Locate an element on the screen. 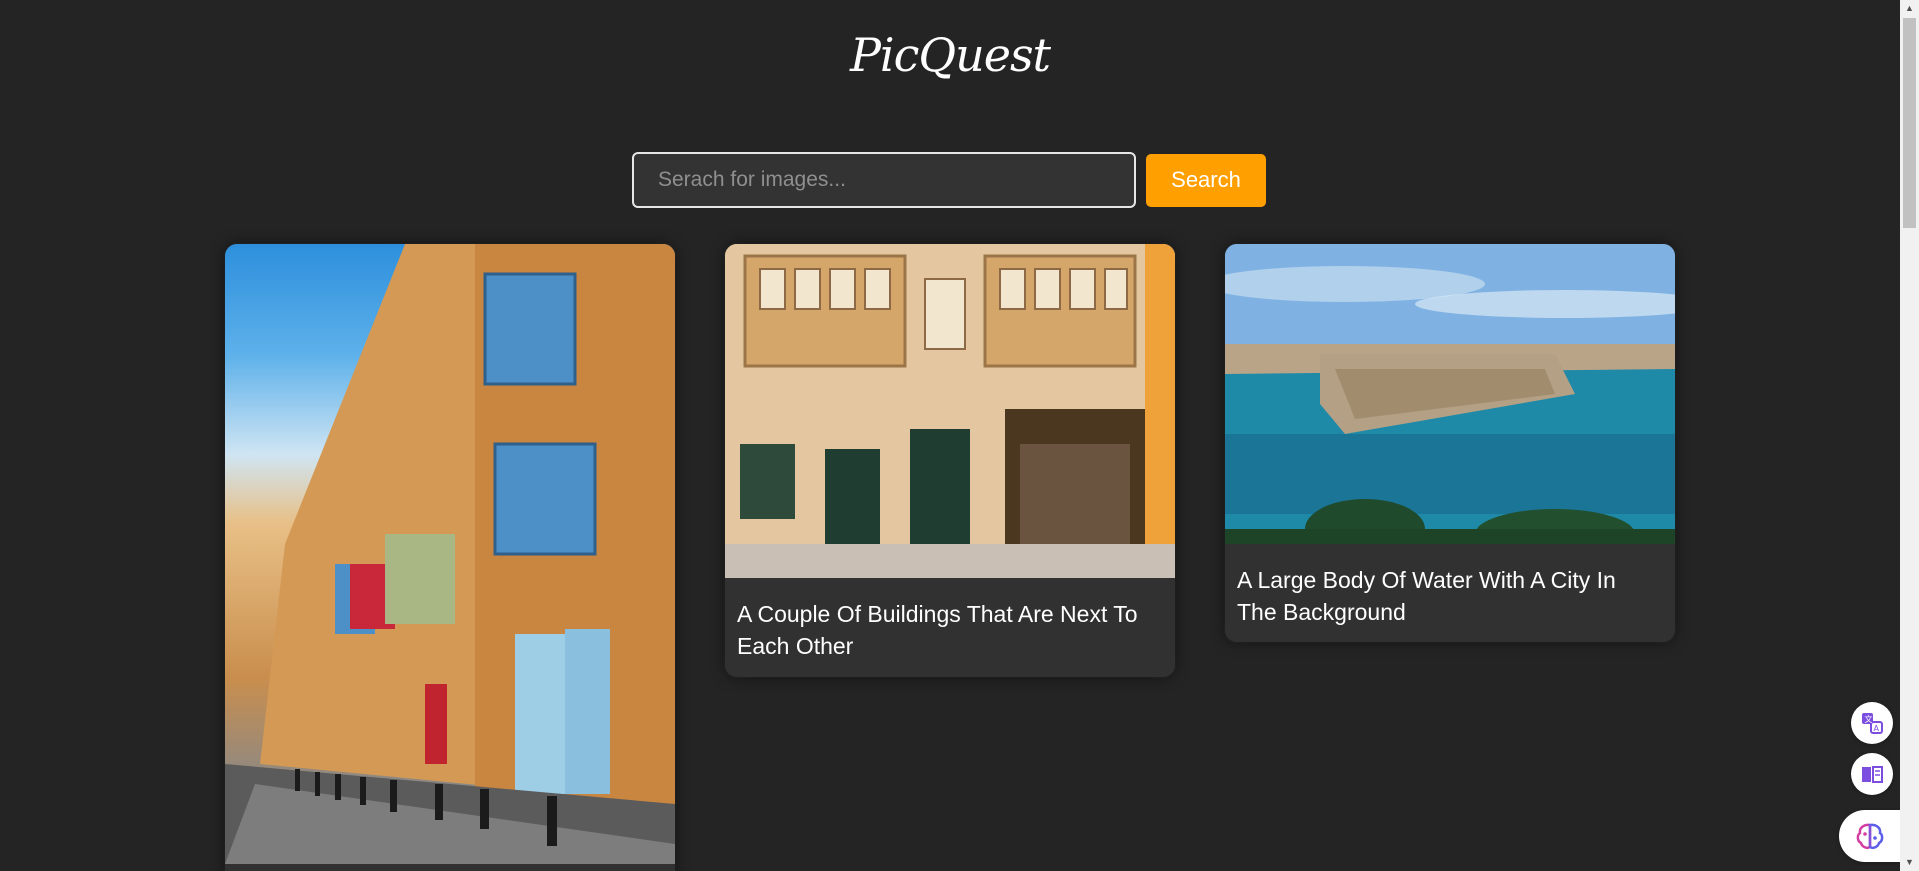 The image size is (1919, 871). brain-icon is located at coordinates (1870, 836).